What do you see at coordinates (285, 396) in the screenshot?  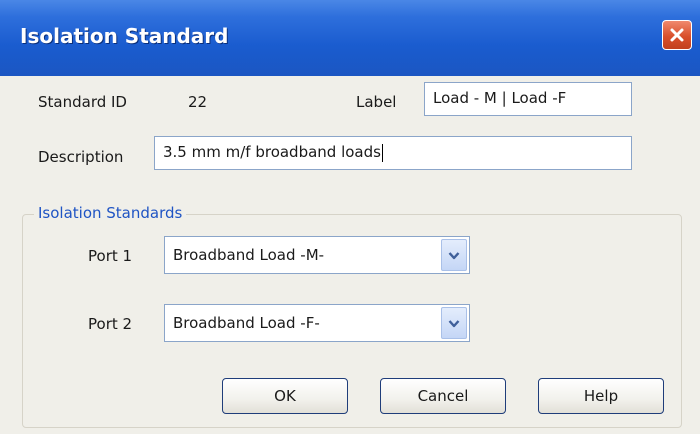 I see `ok-button: OK` at bounding box center [285, 396].